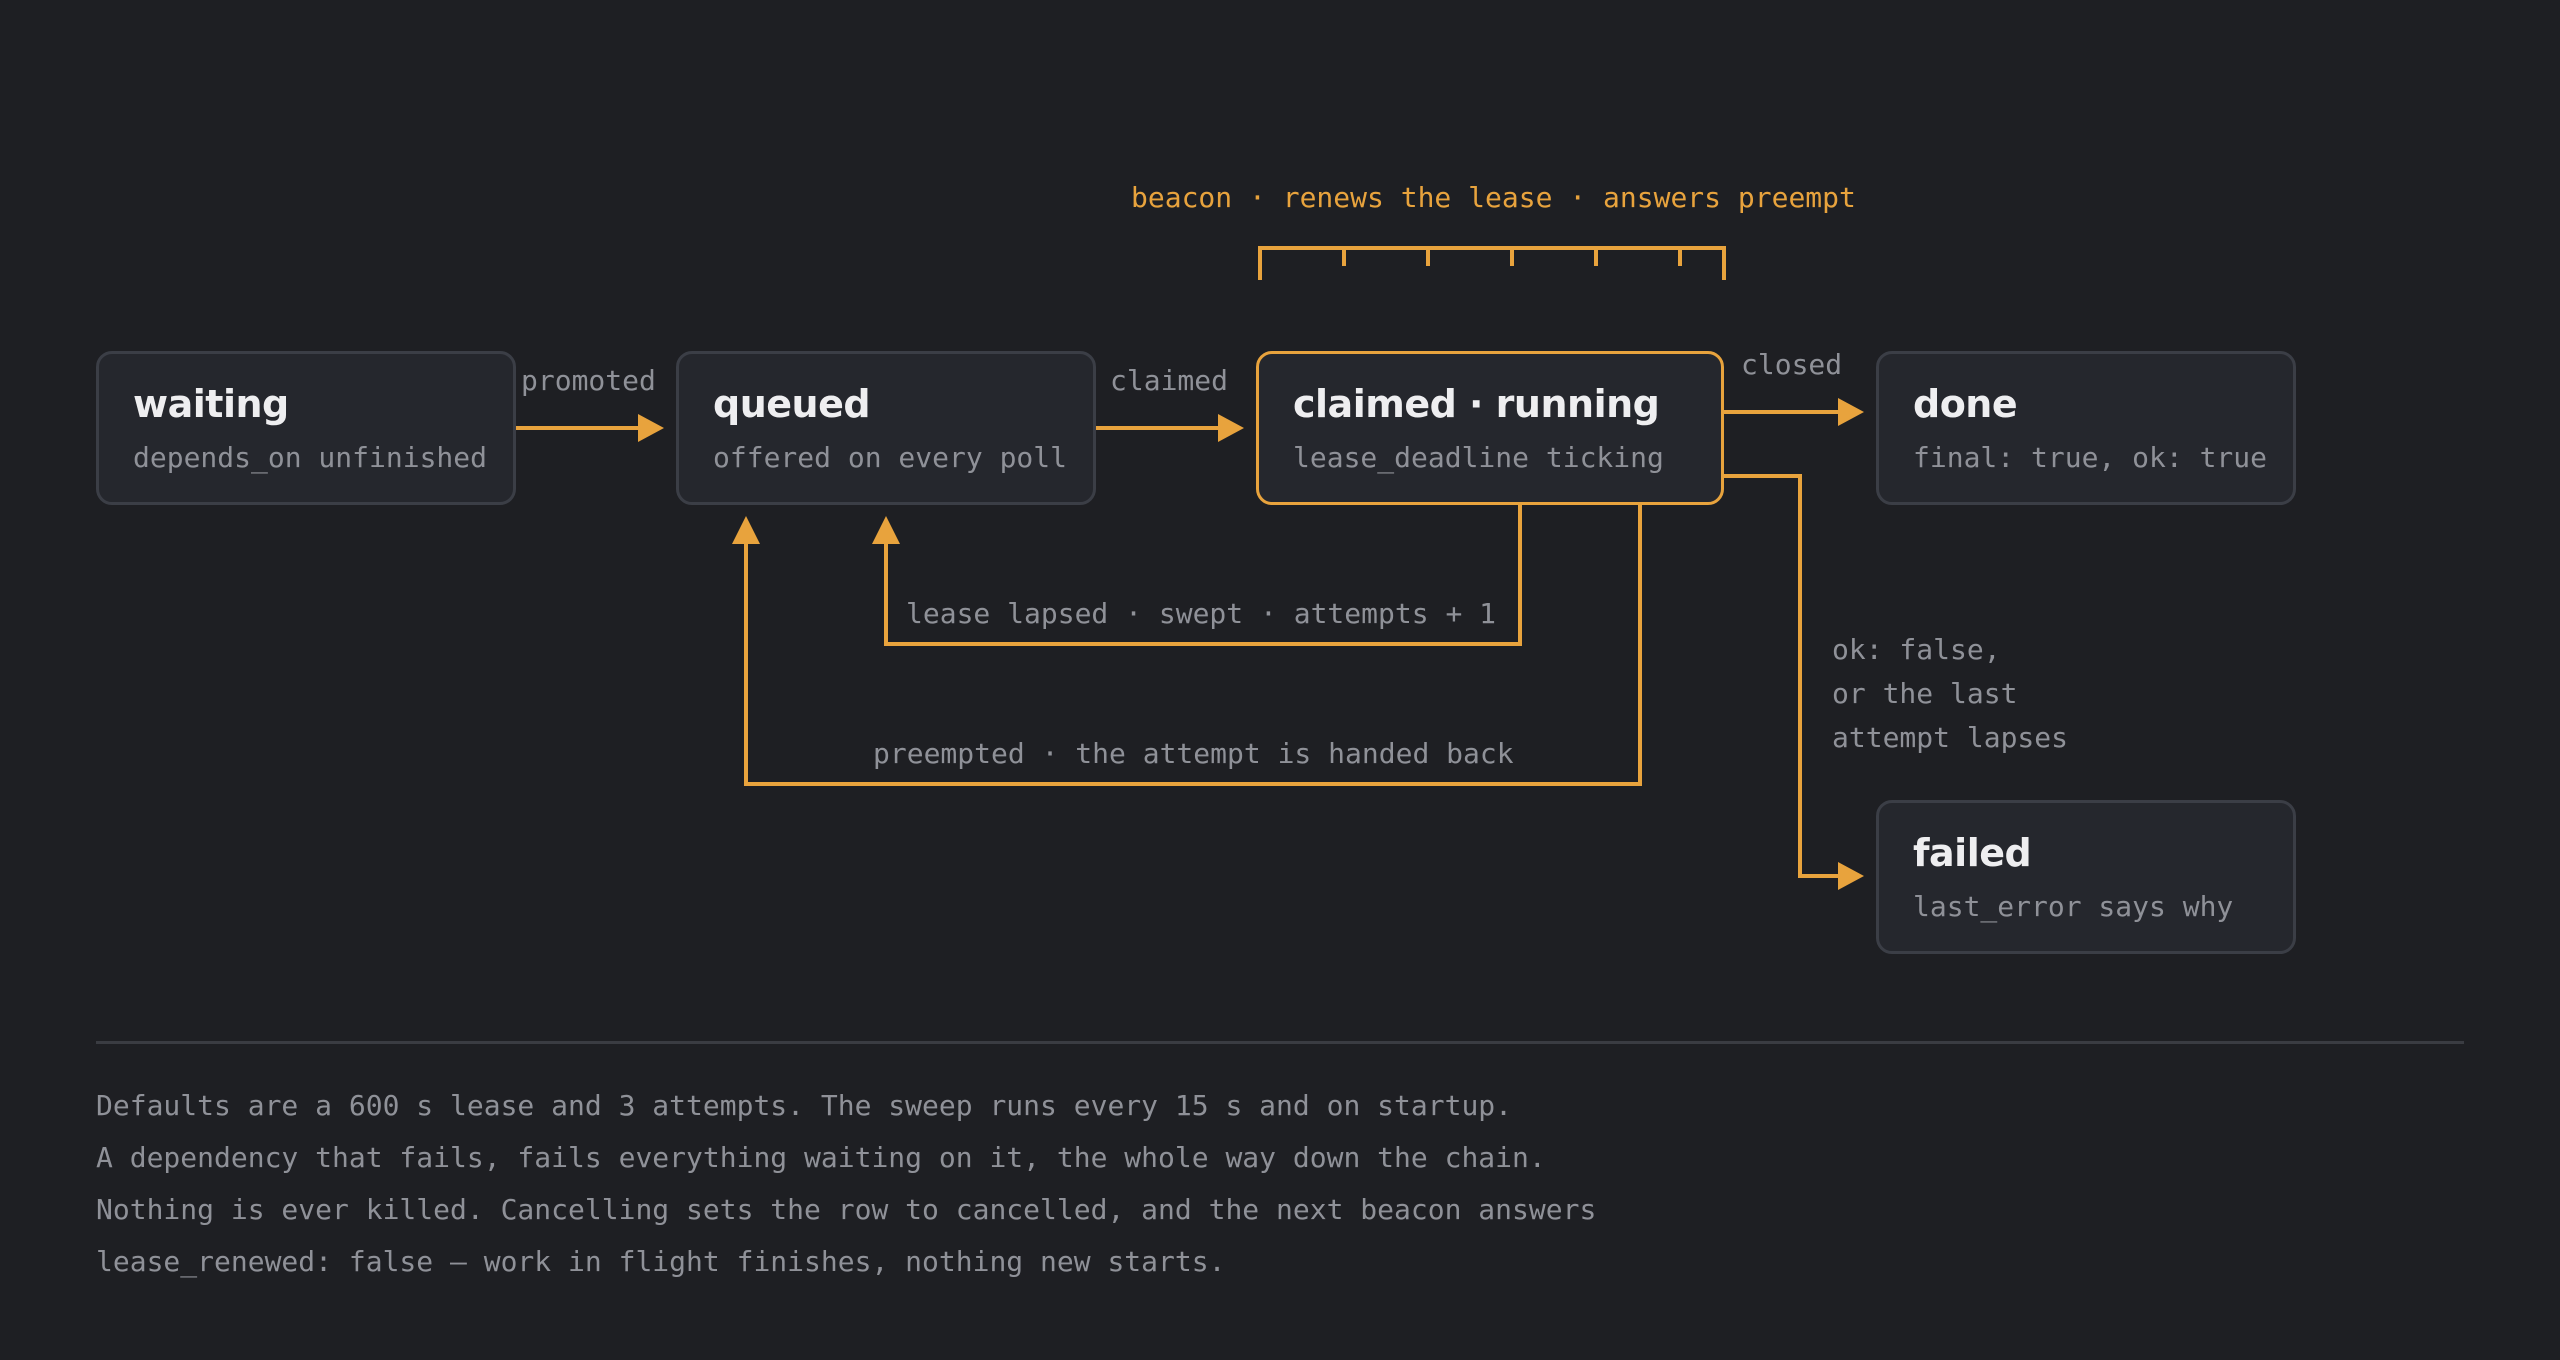 The width and height of the screenshot is (2560, 1360). What do you see at coordinates (2086, 877) in the screenshot?
I see `state-failed: failed last_error says why` at bounding box center [2086, 877].